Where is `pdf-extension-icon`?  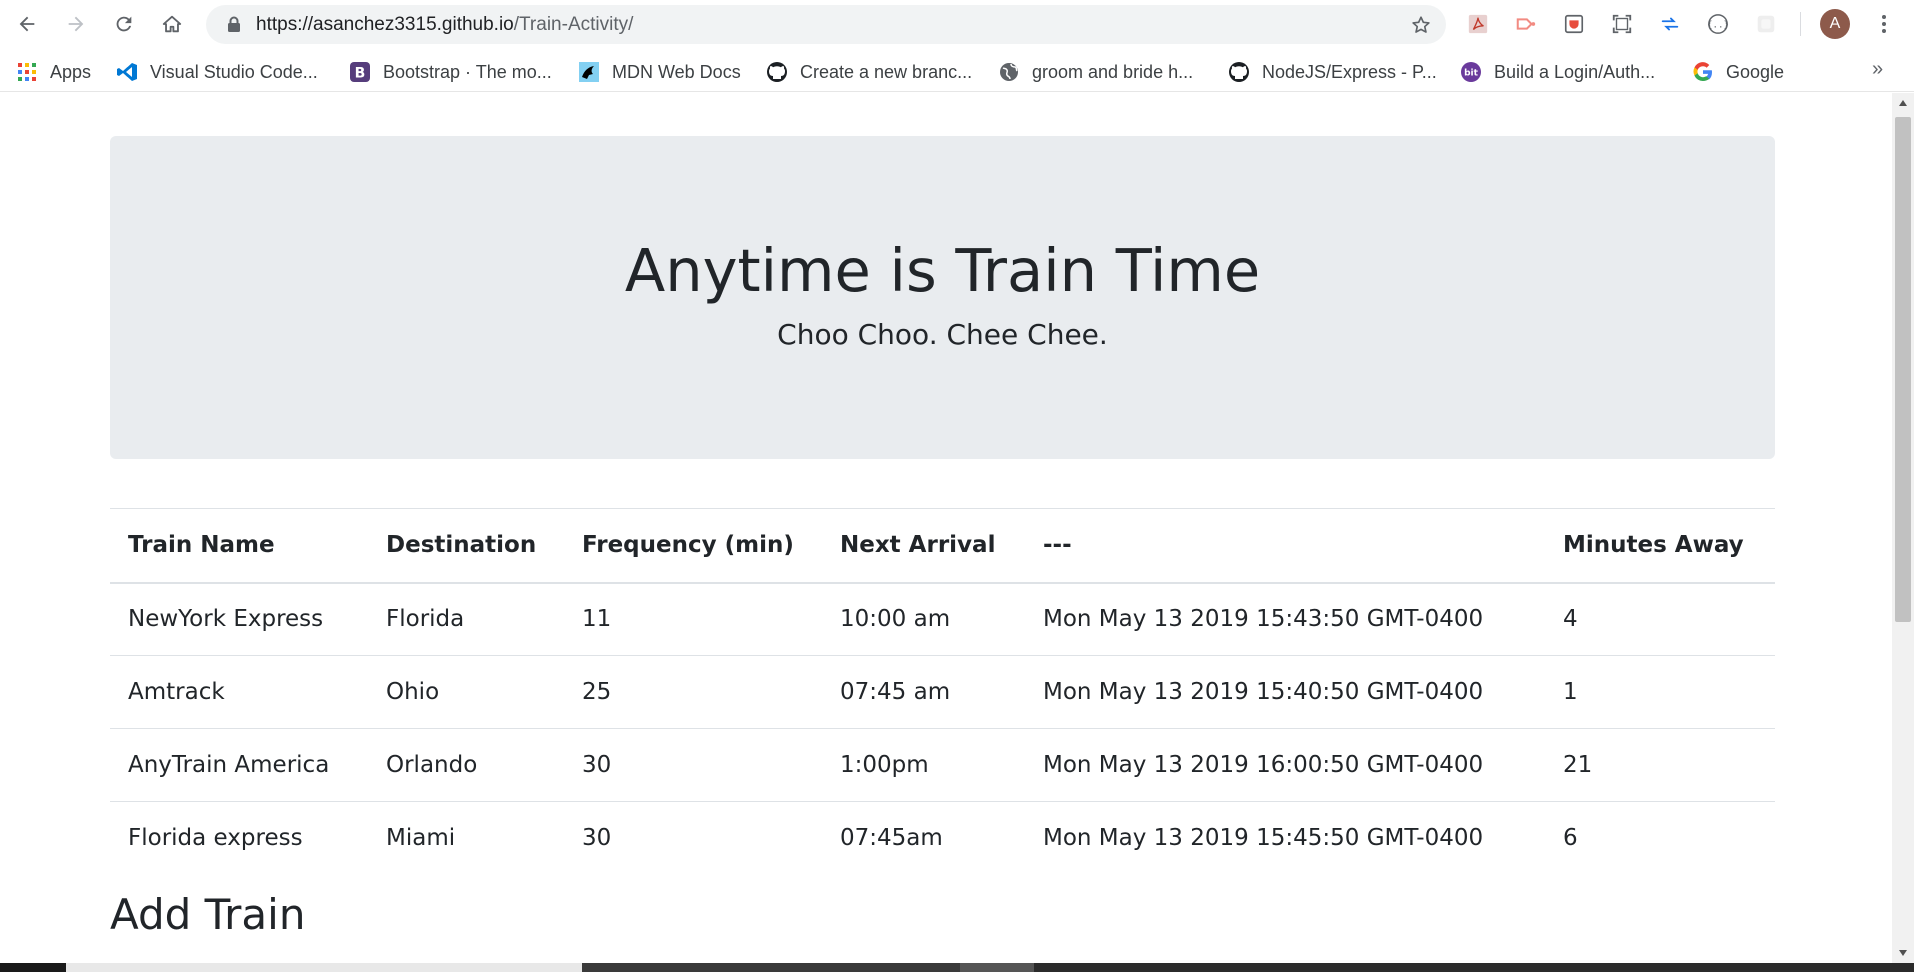
pdf-extension-icon is located at coordinates (1478, 24).